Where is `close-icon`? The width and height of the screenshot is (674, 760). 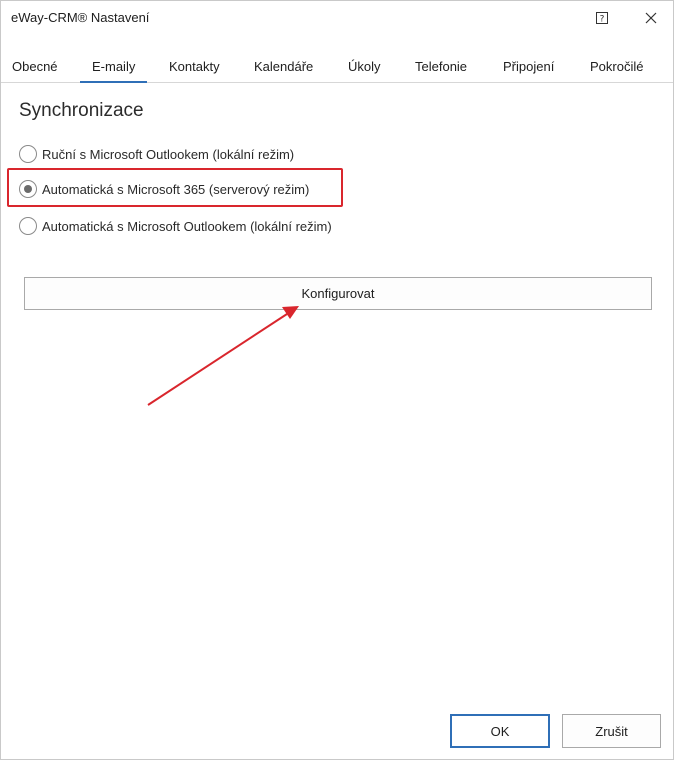
close-icon is located at coordinates (651, 18).